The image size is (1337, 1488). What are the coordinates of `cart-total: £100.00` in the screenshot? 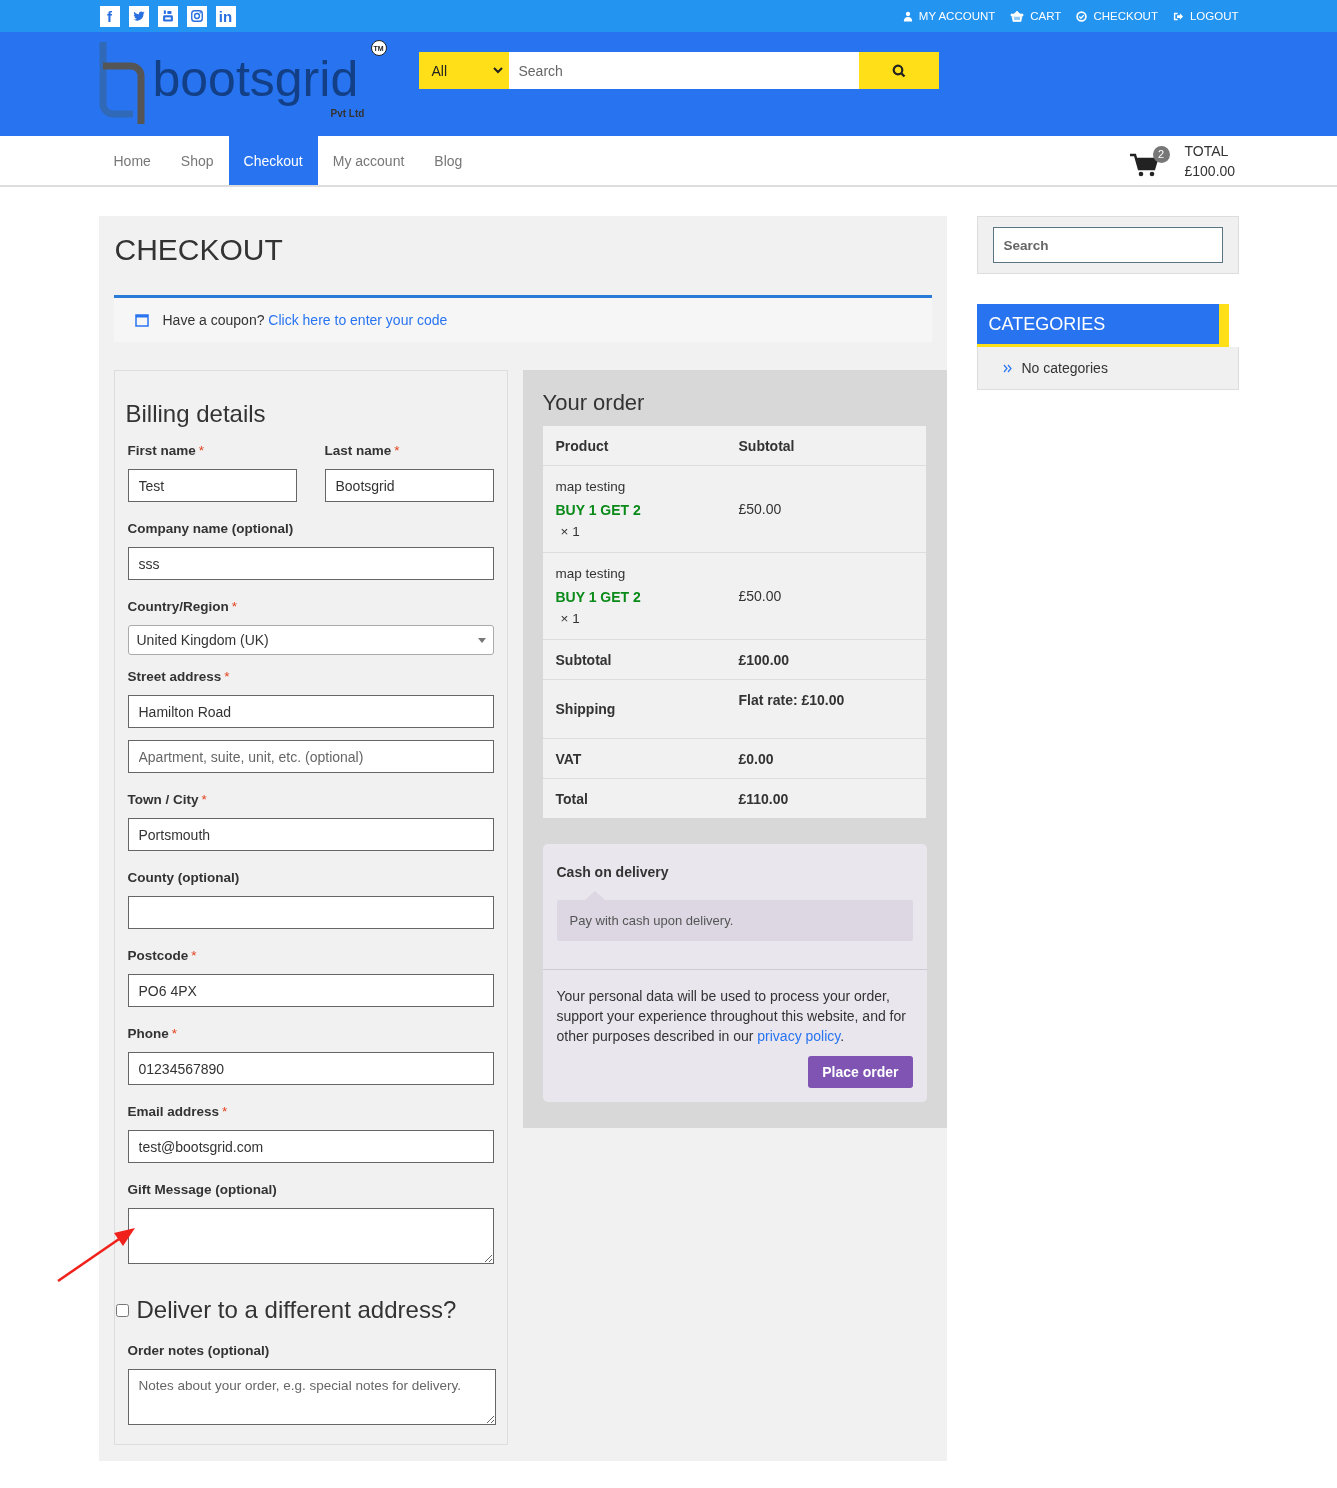 It's located at (1210, 171).